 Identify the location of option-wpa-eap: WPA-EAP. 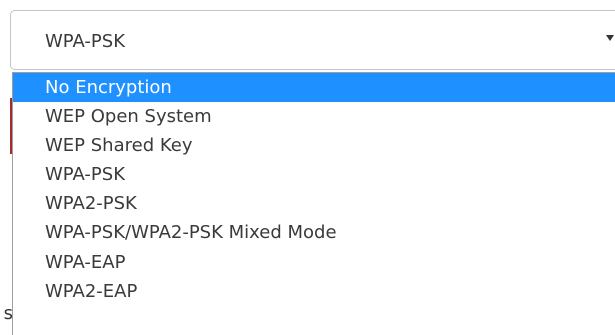
(314, 262).